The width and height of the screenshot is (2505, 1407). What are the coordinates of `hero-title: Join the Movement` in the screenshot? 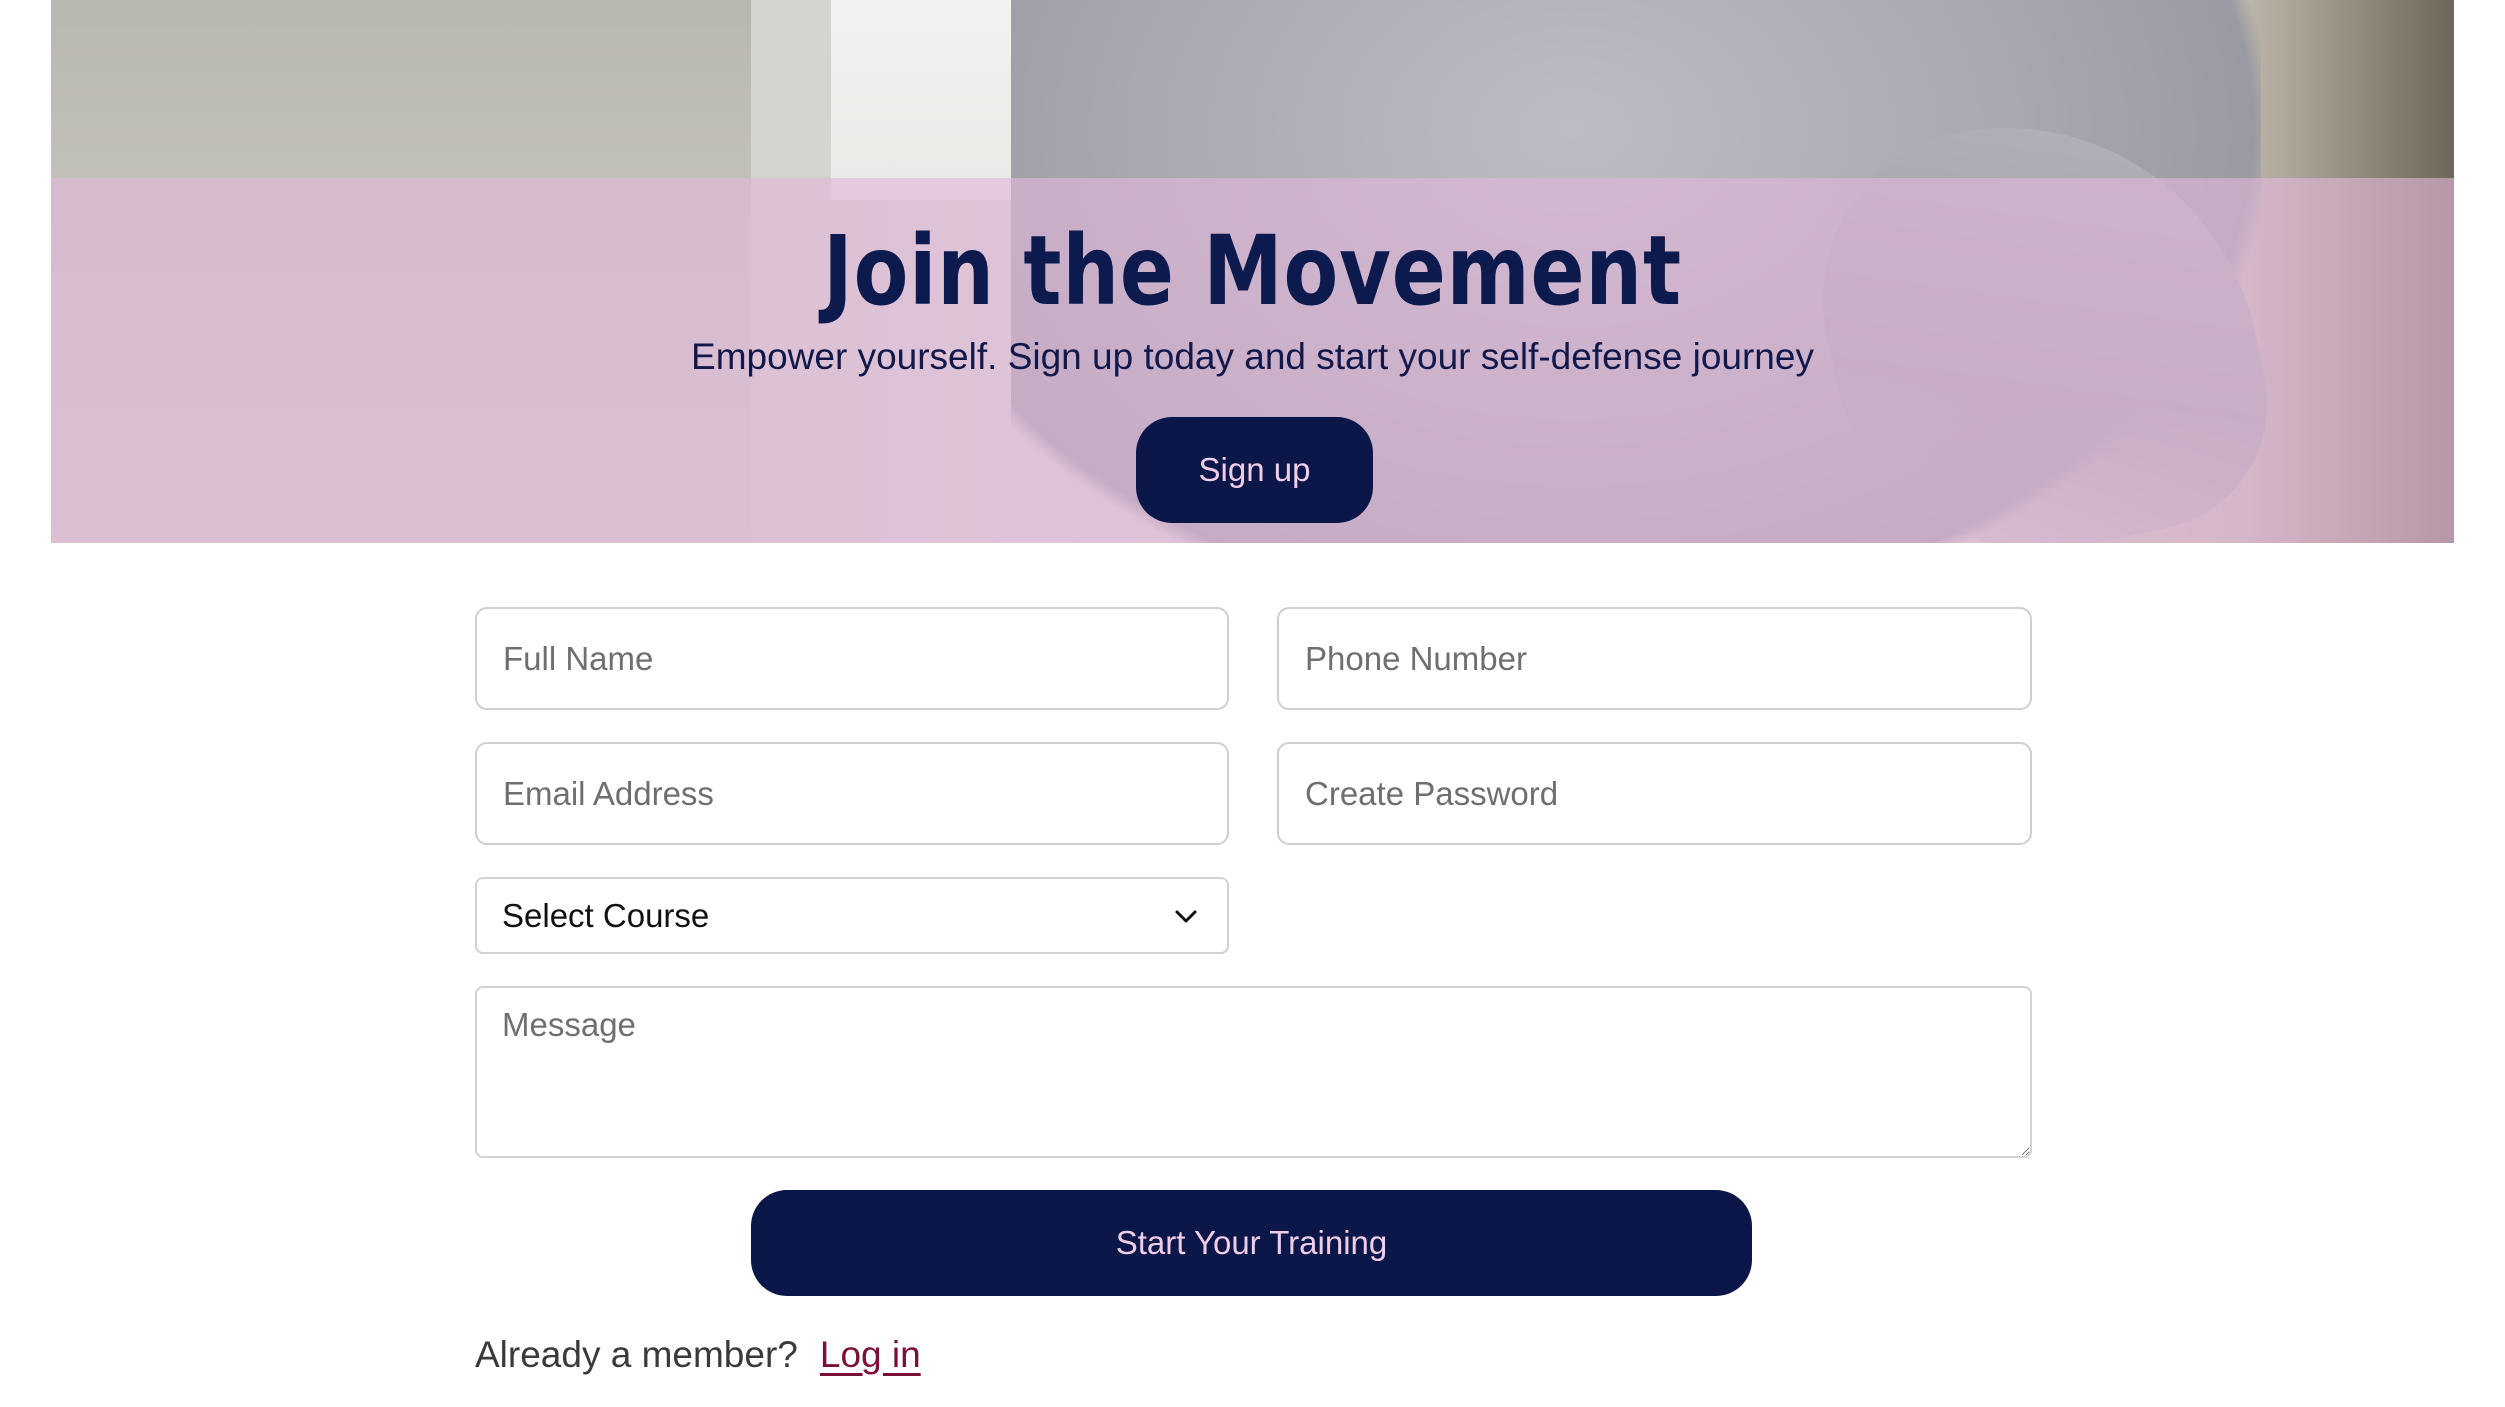 It's located at (1252, 271).